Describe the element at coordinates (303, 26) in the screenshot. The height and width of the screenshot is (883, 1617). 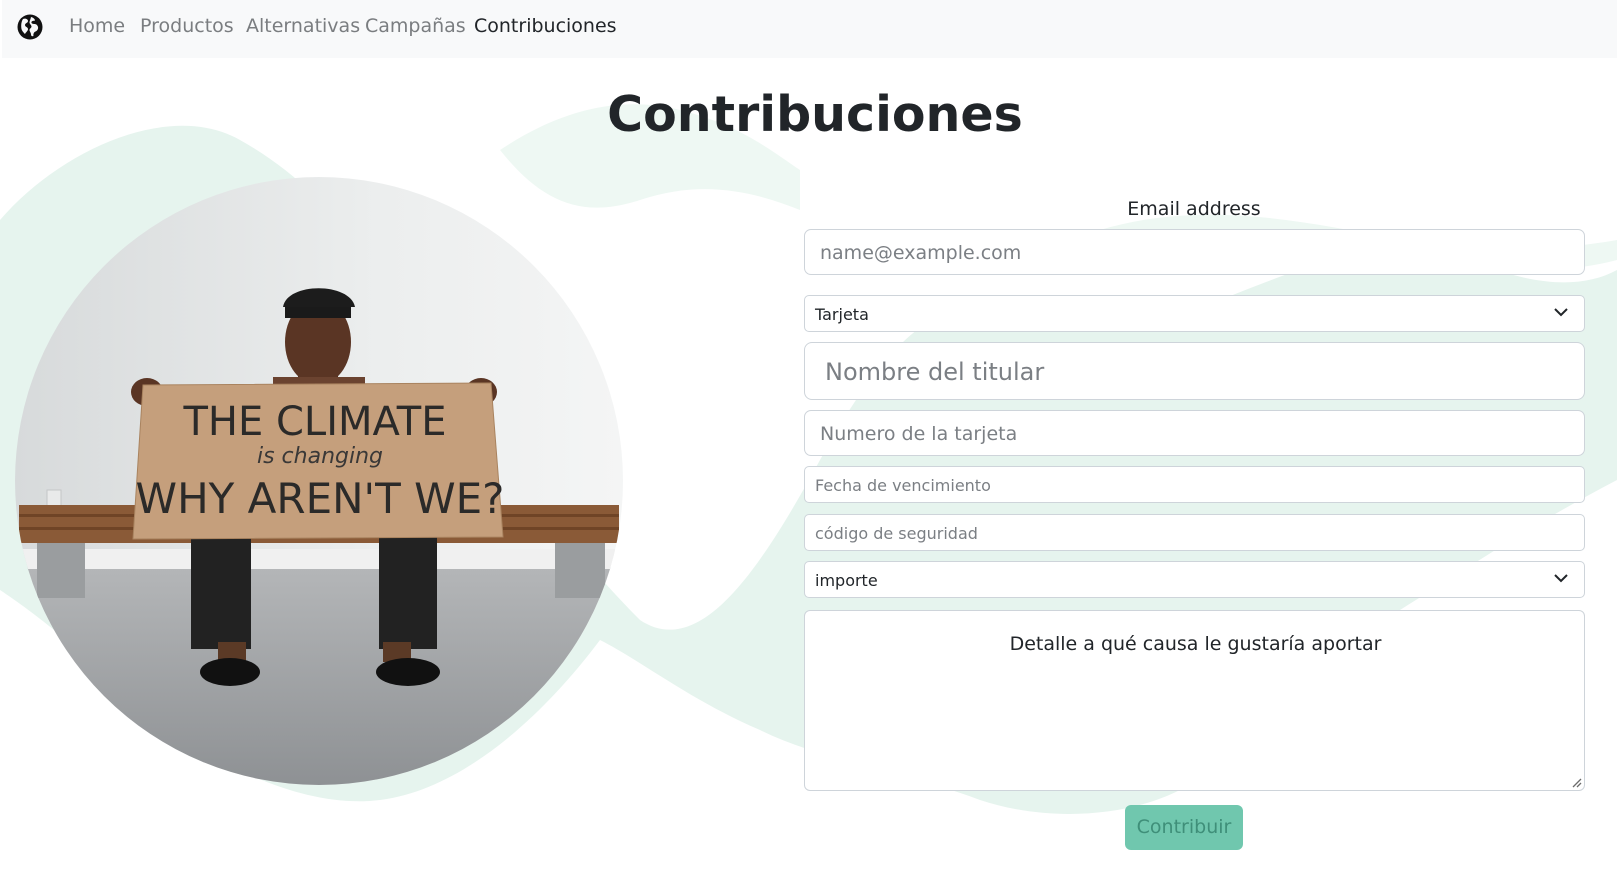
I see `nav-link-alternativas: Alternativas` at that location.